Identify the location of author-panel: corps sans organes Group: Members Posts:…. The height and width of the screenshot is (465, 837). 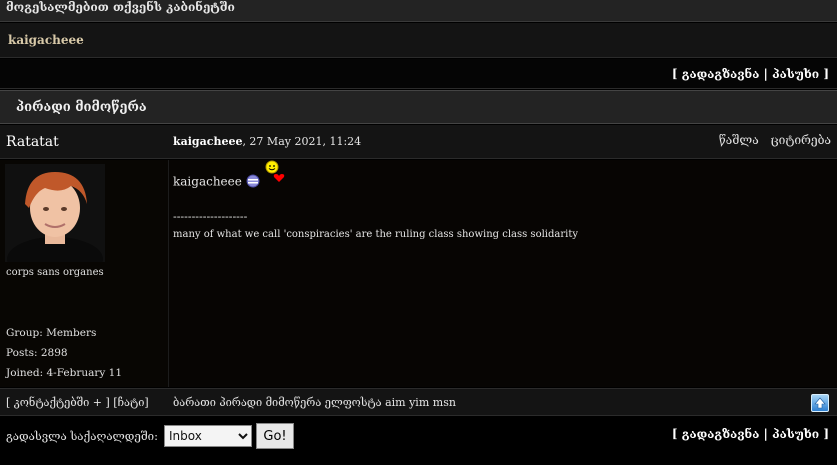
(84, 273).